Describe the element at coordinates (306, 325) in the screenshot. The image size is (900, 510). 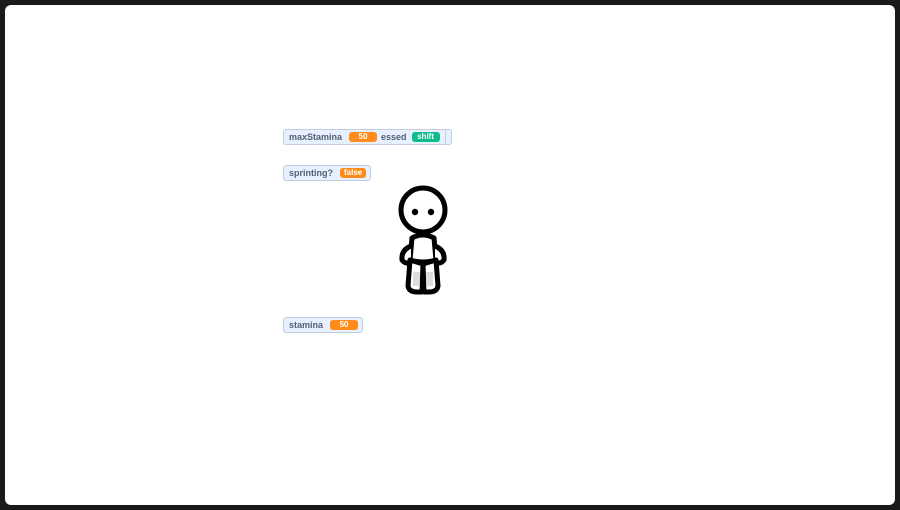
I see `monitor-label: stamina` at that location.